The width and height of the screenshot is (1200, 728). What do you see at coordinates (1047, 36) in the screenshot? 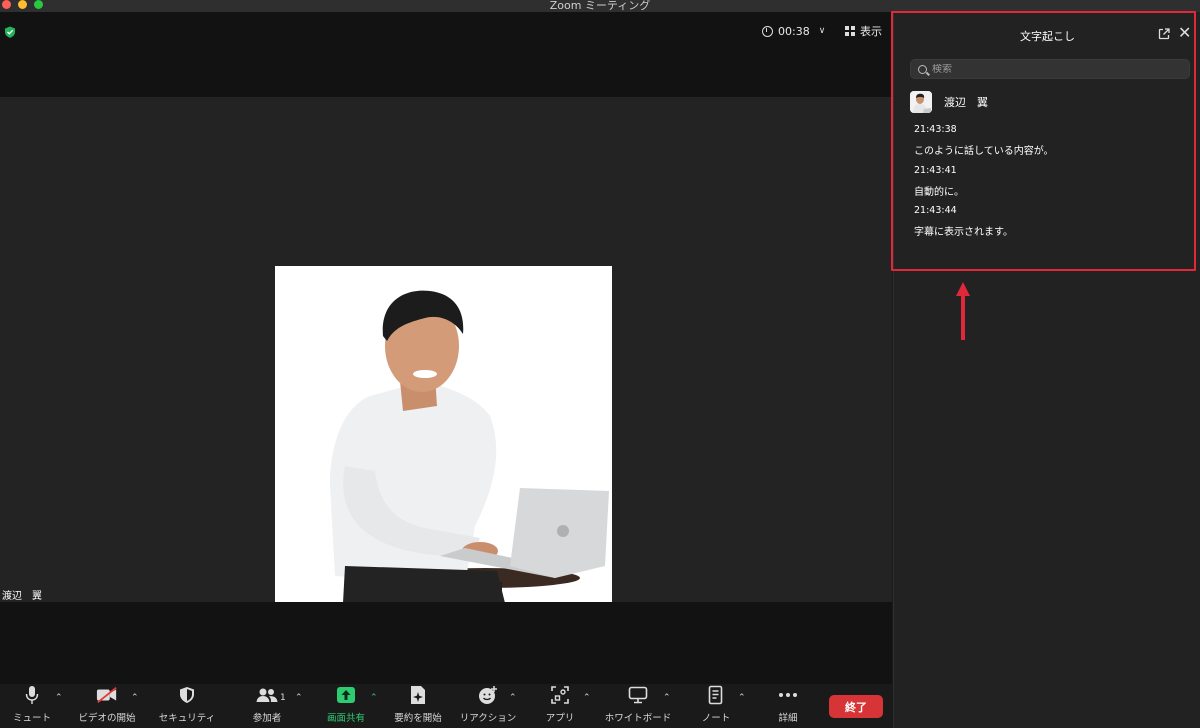
I see `panel-title: 文字起こし` at bounding box center [1047, 36].